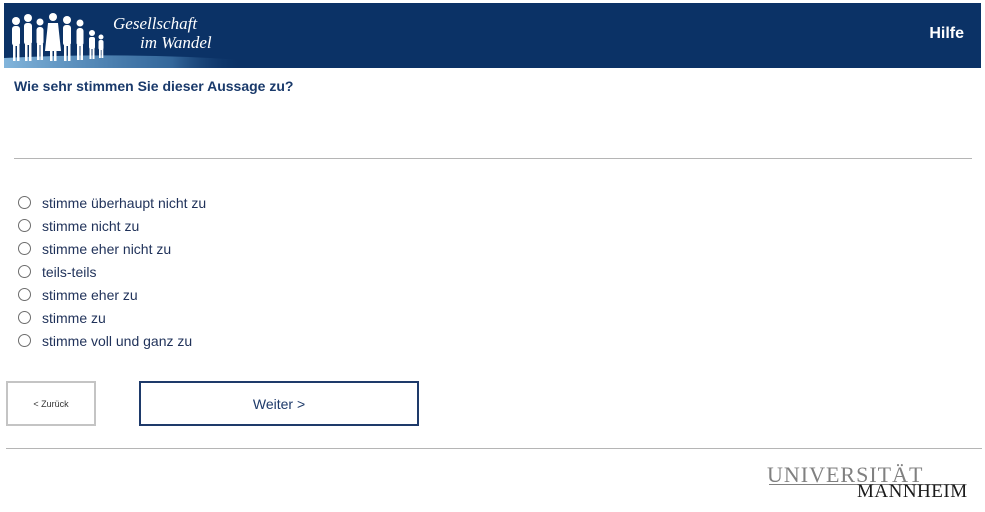  I want to click on option-label: stimme überhaupt nicht zu, so click(124, 202).